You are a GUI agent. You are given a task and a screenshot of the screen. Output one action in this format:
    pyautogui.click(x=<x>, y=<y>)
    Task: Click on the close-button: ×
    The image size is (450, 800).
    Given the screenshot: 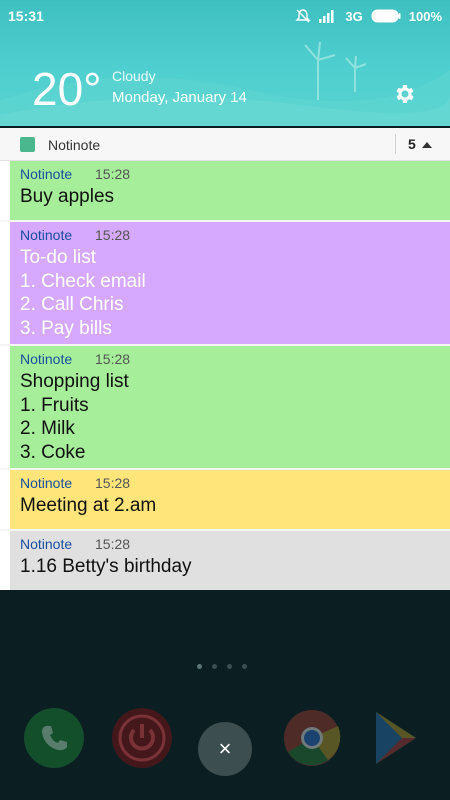 What is the action you would take?
    pyautogui.click(x=225, y=749)
    